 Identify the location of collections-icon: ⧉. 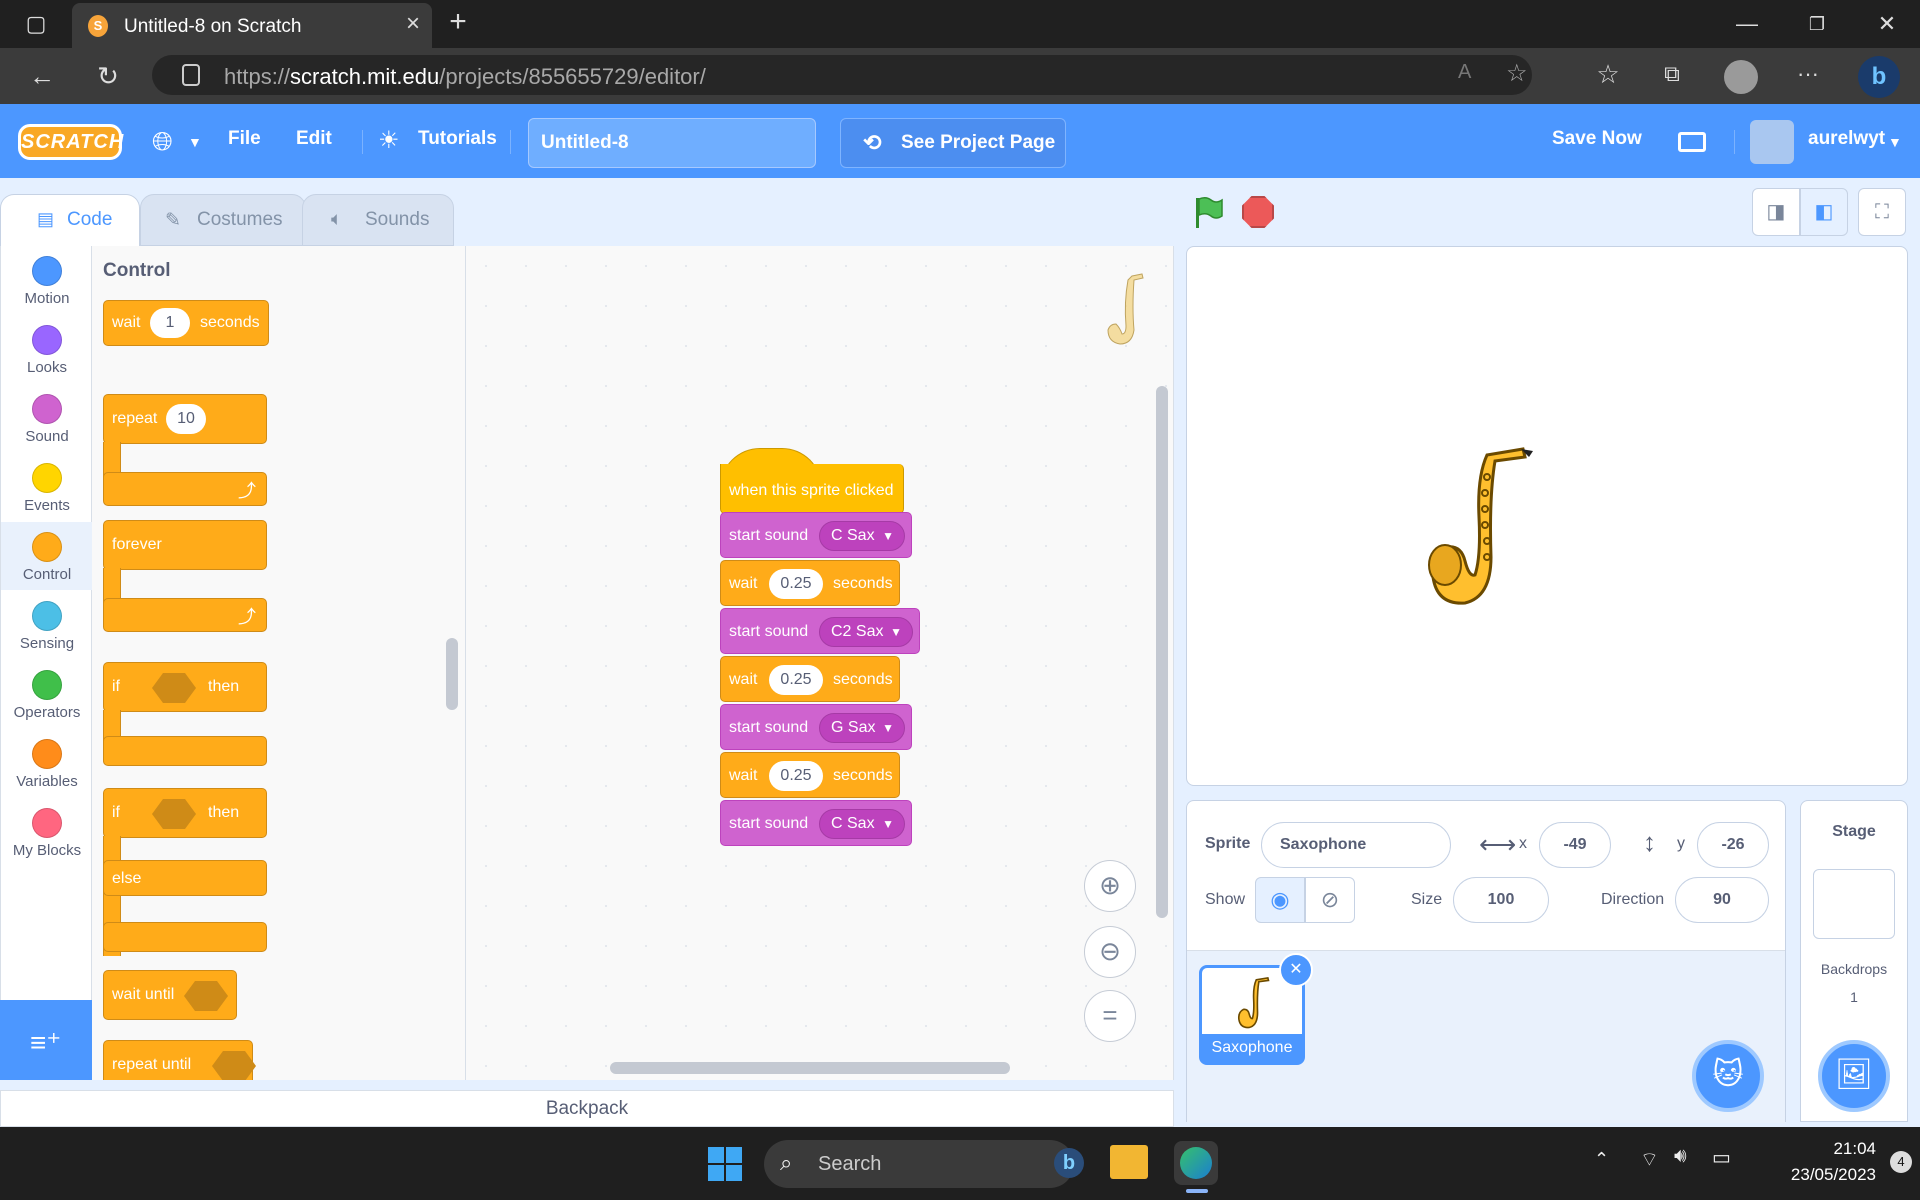
(1672, 74).